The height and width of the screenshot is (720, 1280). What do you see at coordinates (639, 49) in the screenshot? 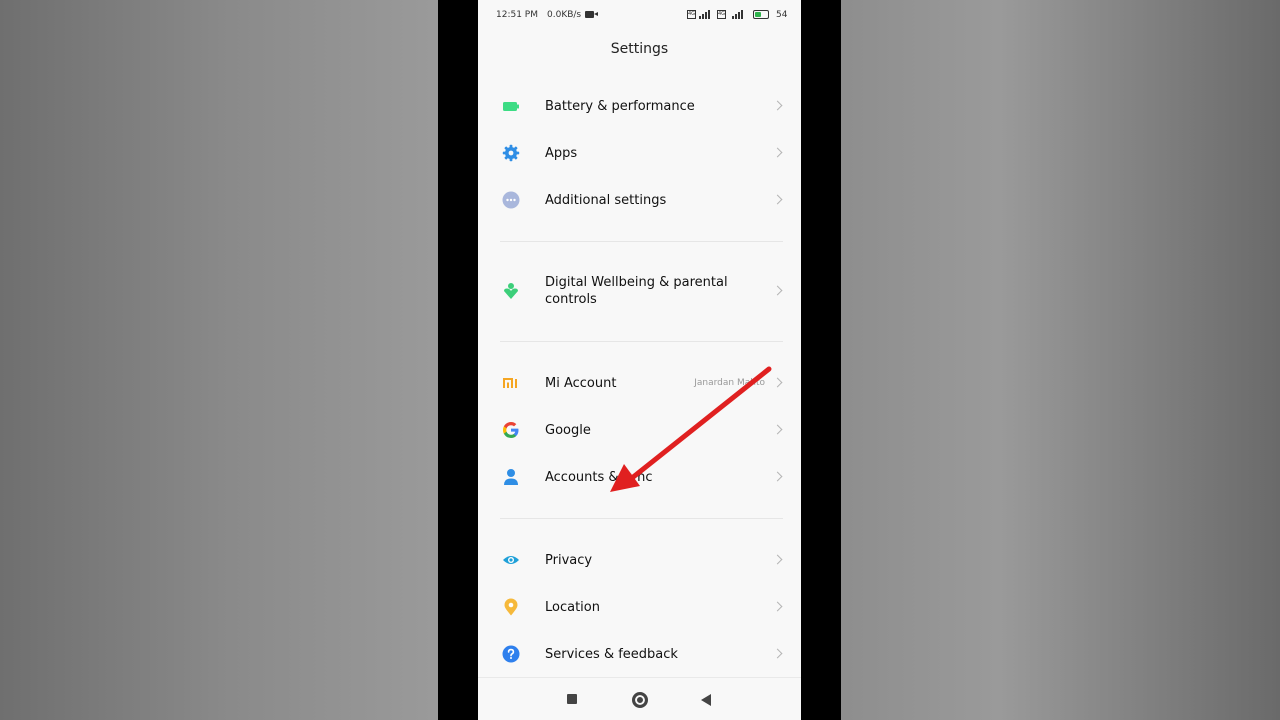
I see `page-title: Settings` at bounding box center [639, 49].